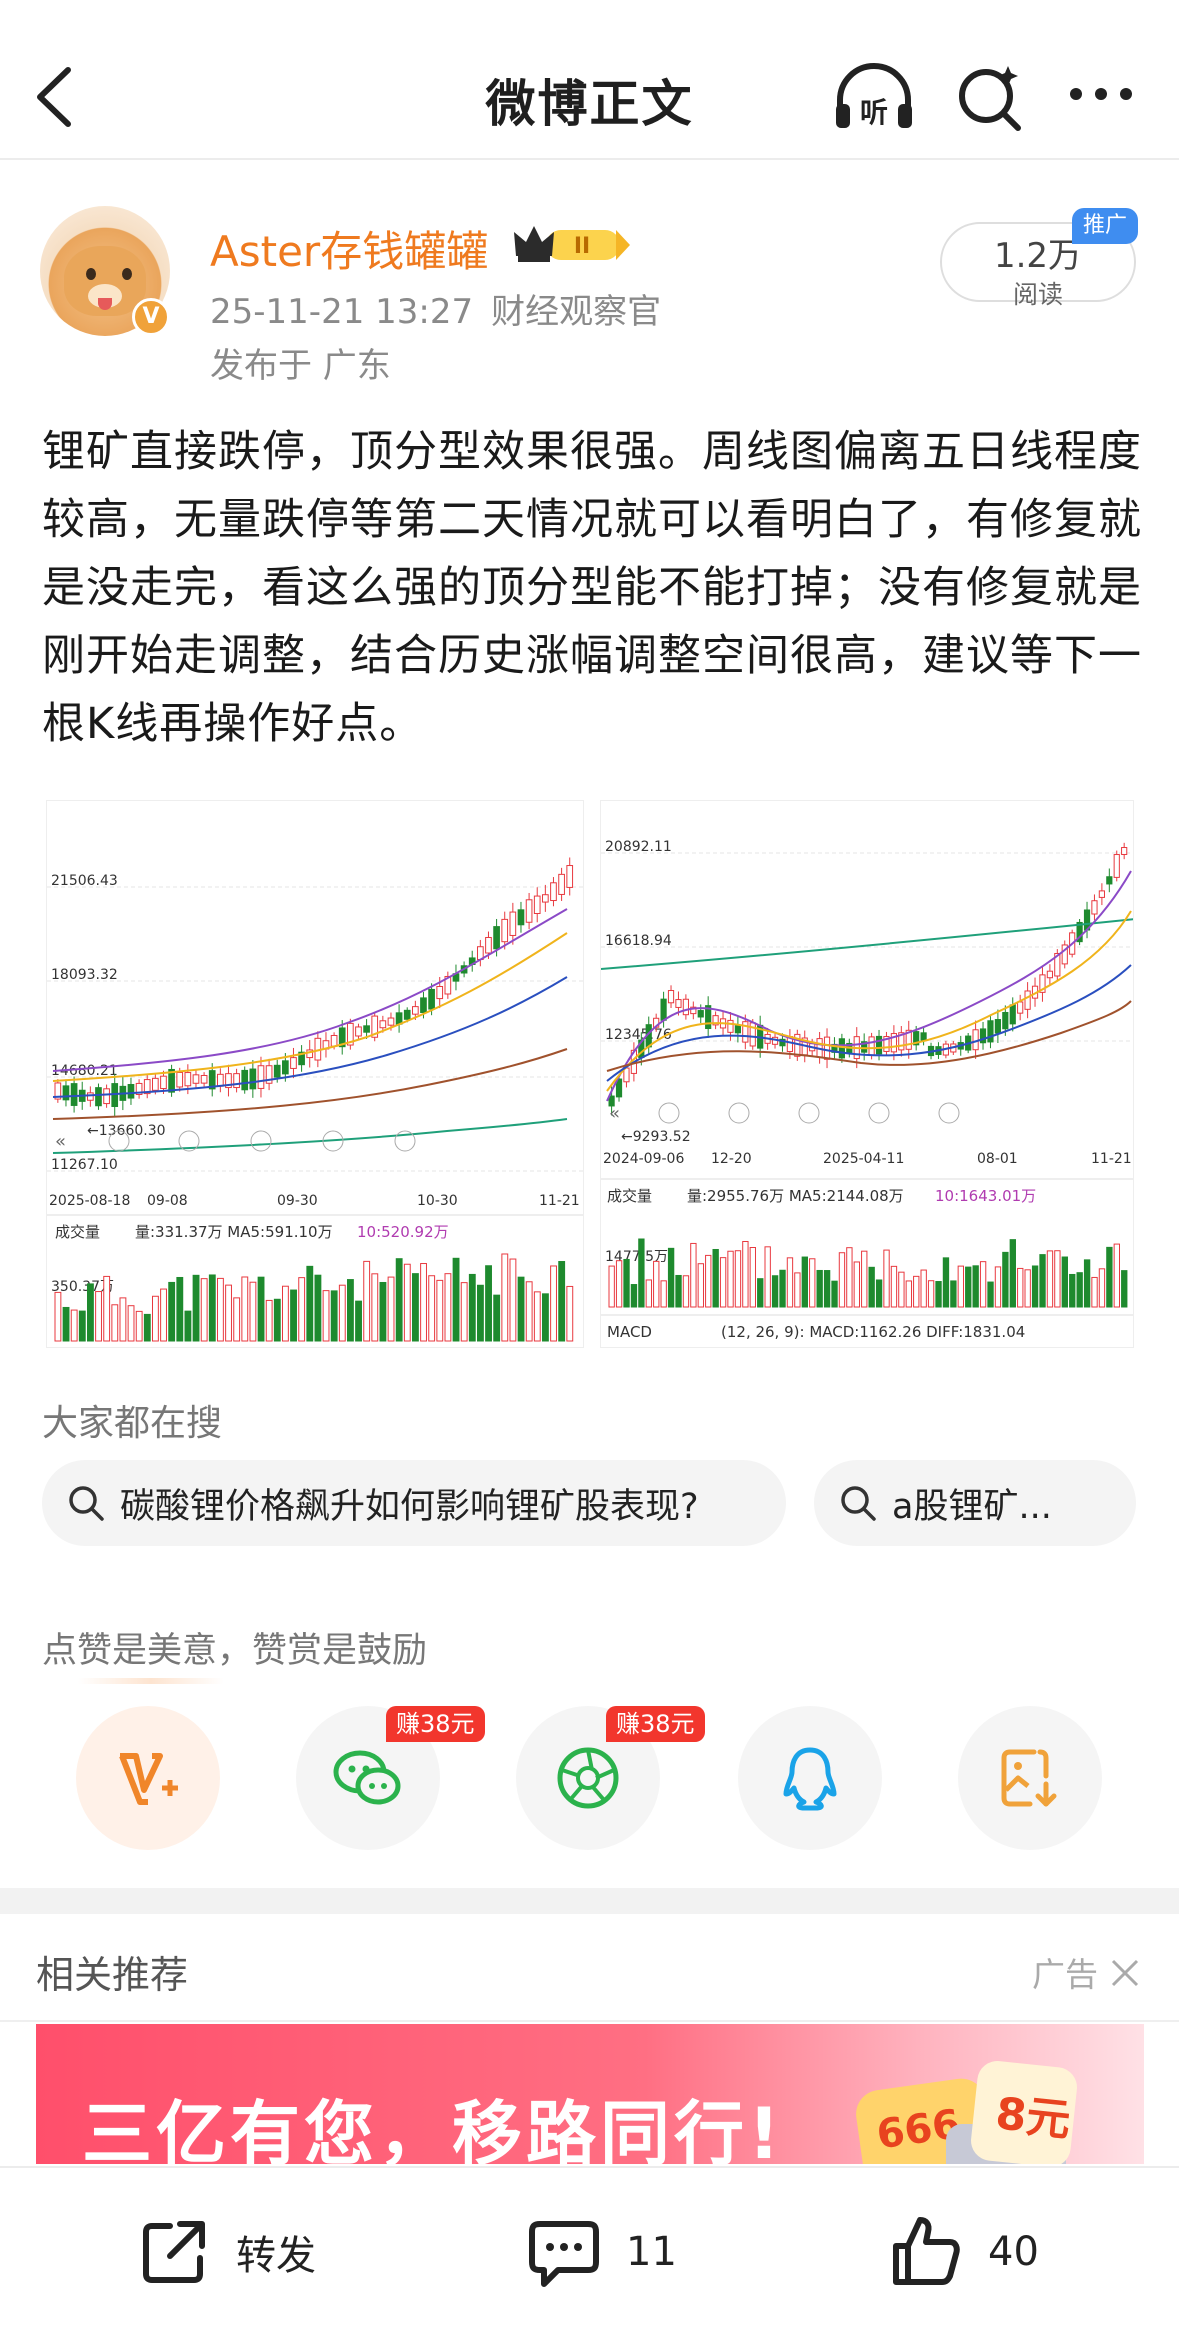  Describe the element at coordinates (132, 1423) in the screenshot. I see `hot-search-label: 大家都在搜` at that location.